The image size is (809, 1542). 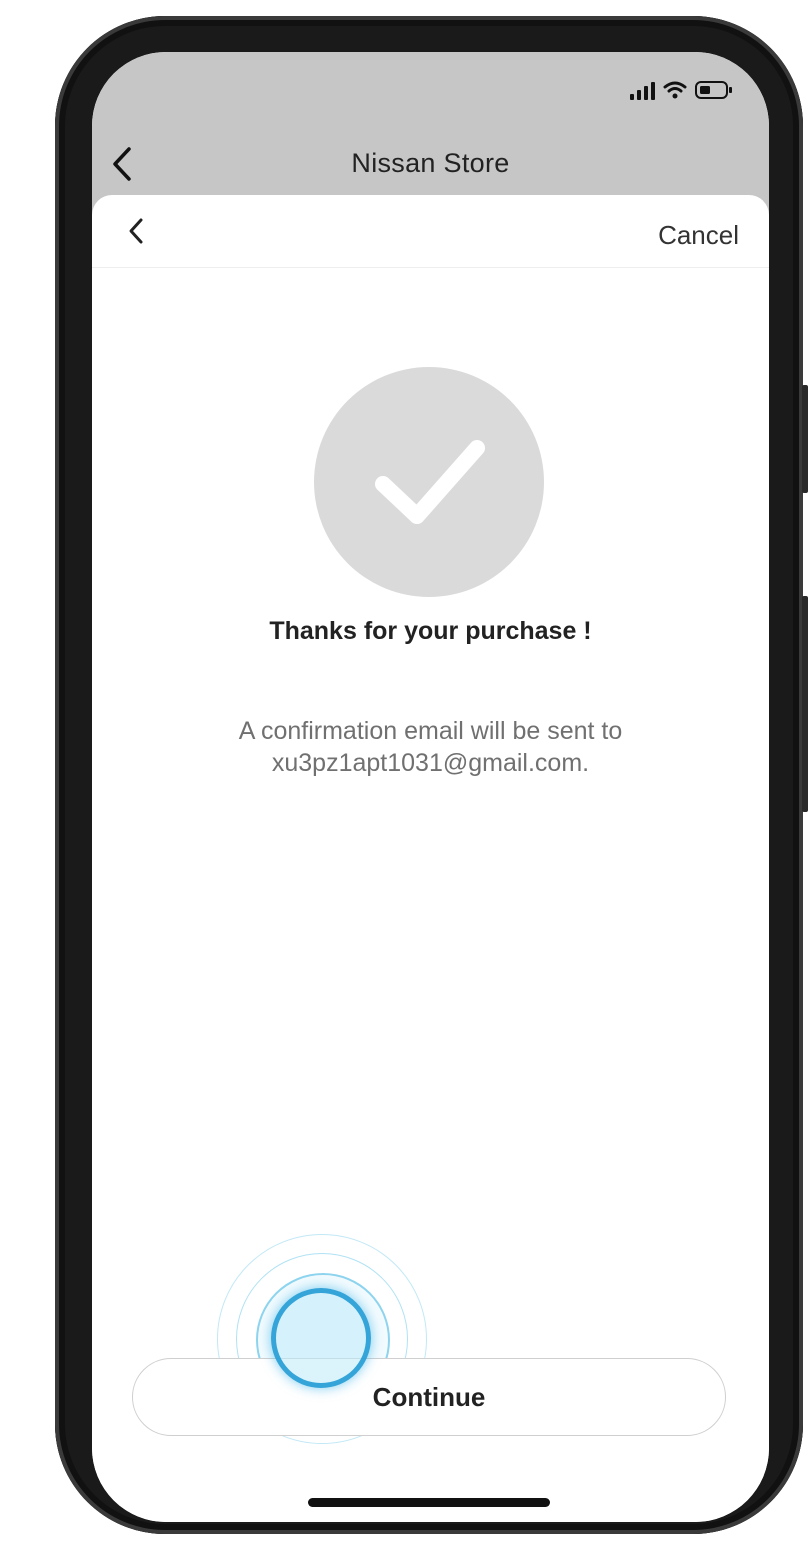 I want to click on checkmark-icon, so click(x=430, y=482).